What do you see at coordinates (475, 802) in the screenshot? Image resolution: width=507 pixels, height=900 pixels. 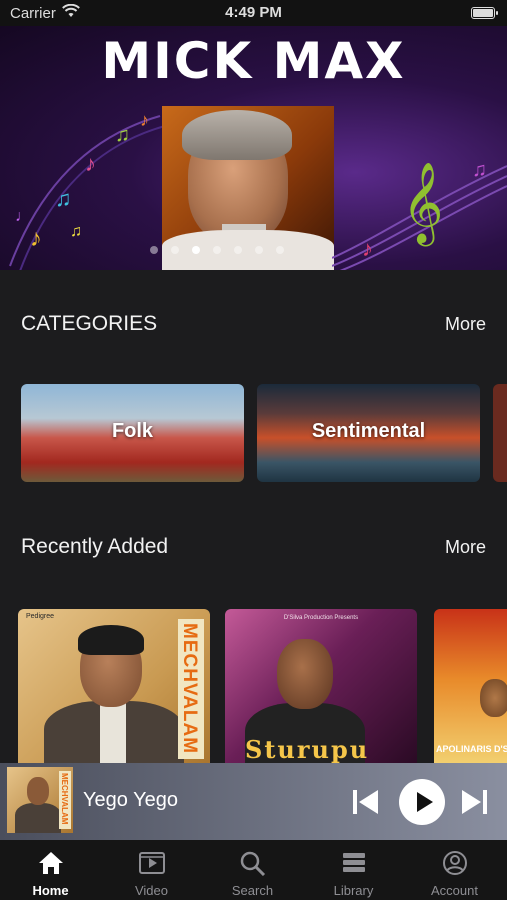 I see `next-track-icon` at bounding box center [475, 802].